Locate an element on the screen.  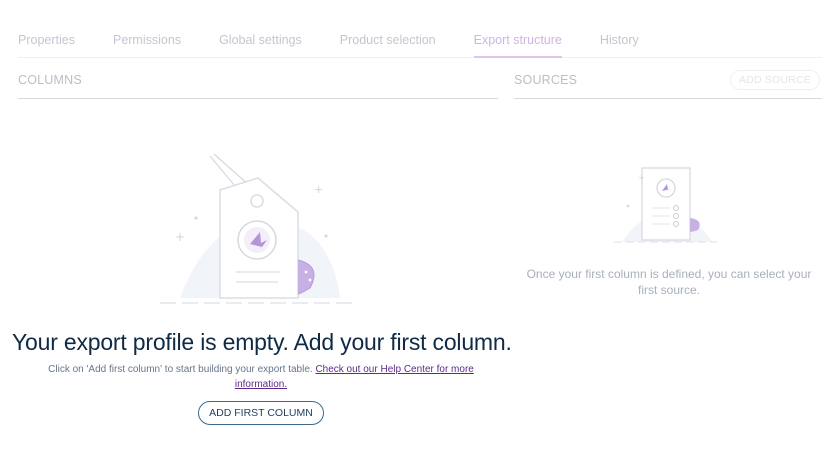
add-first-column-button: ADD FIRST COLUMN is located at coordinates (261, 413).